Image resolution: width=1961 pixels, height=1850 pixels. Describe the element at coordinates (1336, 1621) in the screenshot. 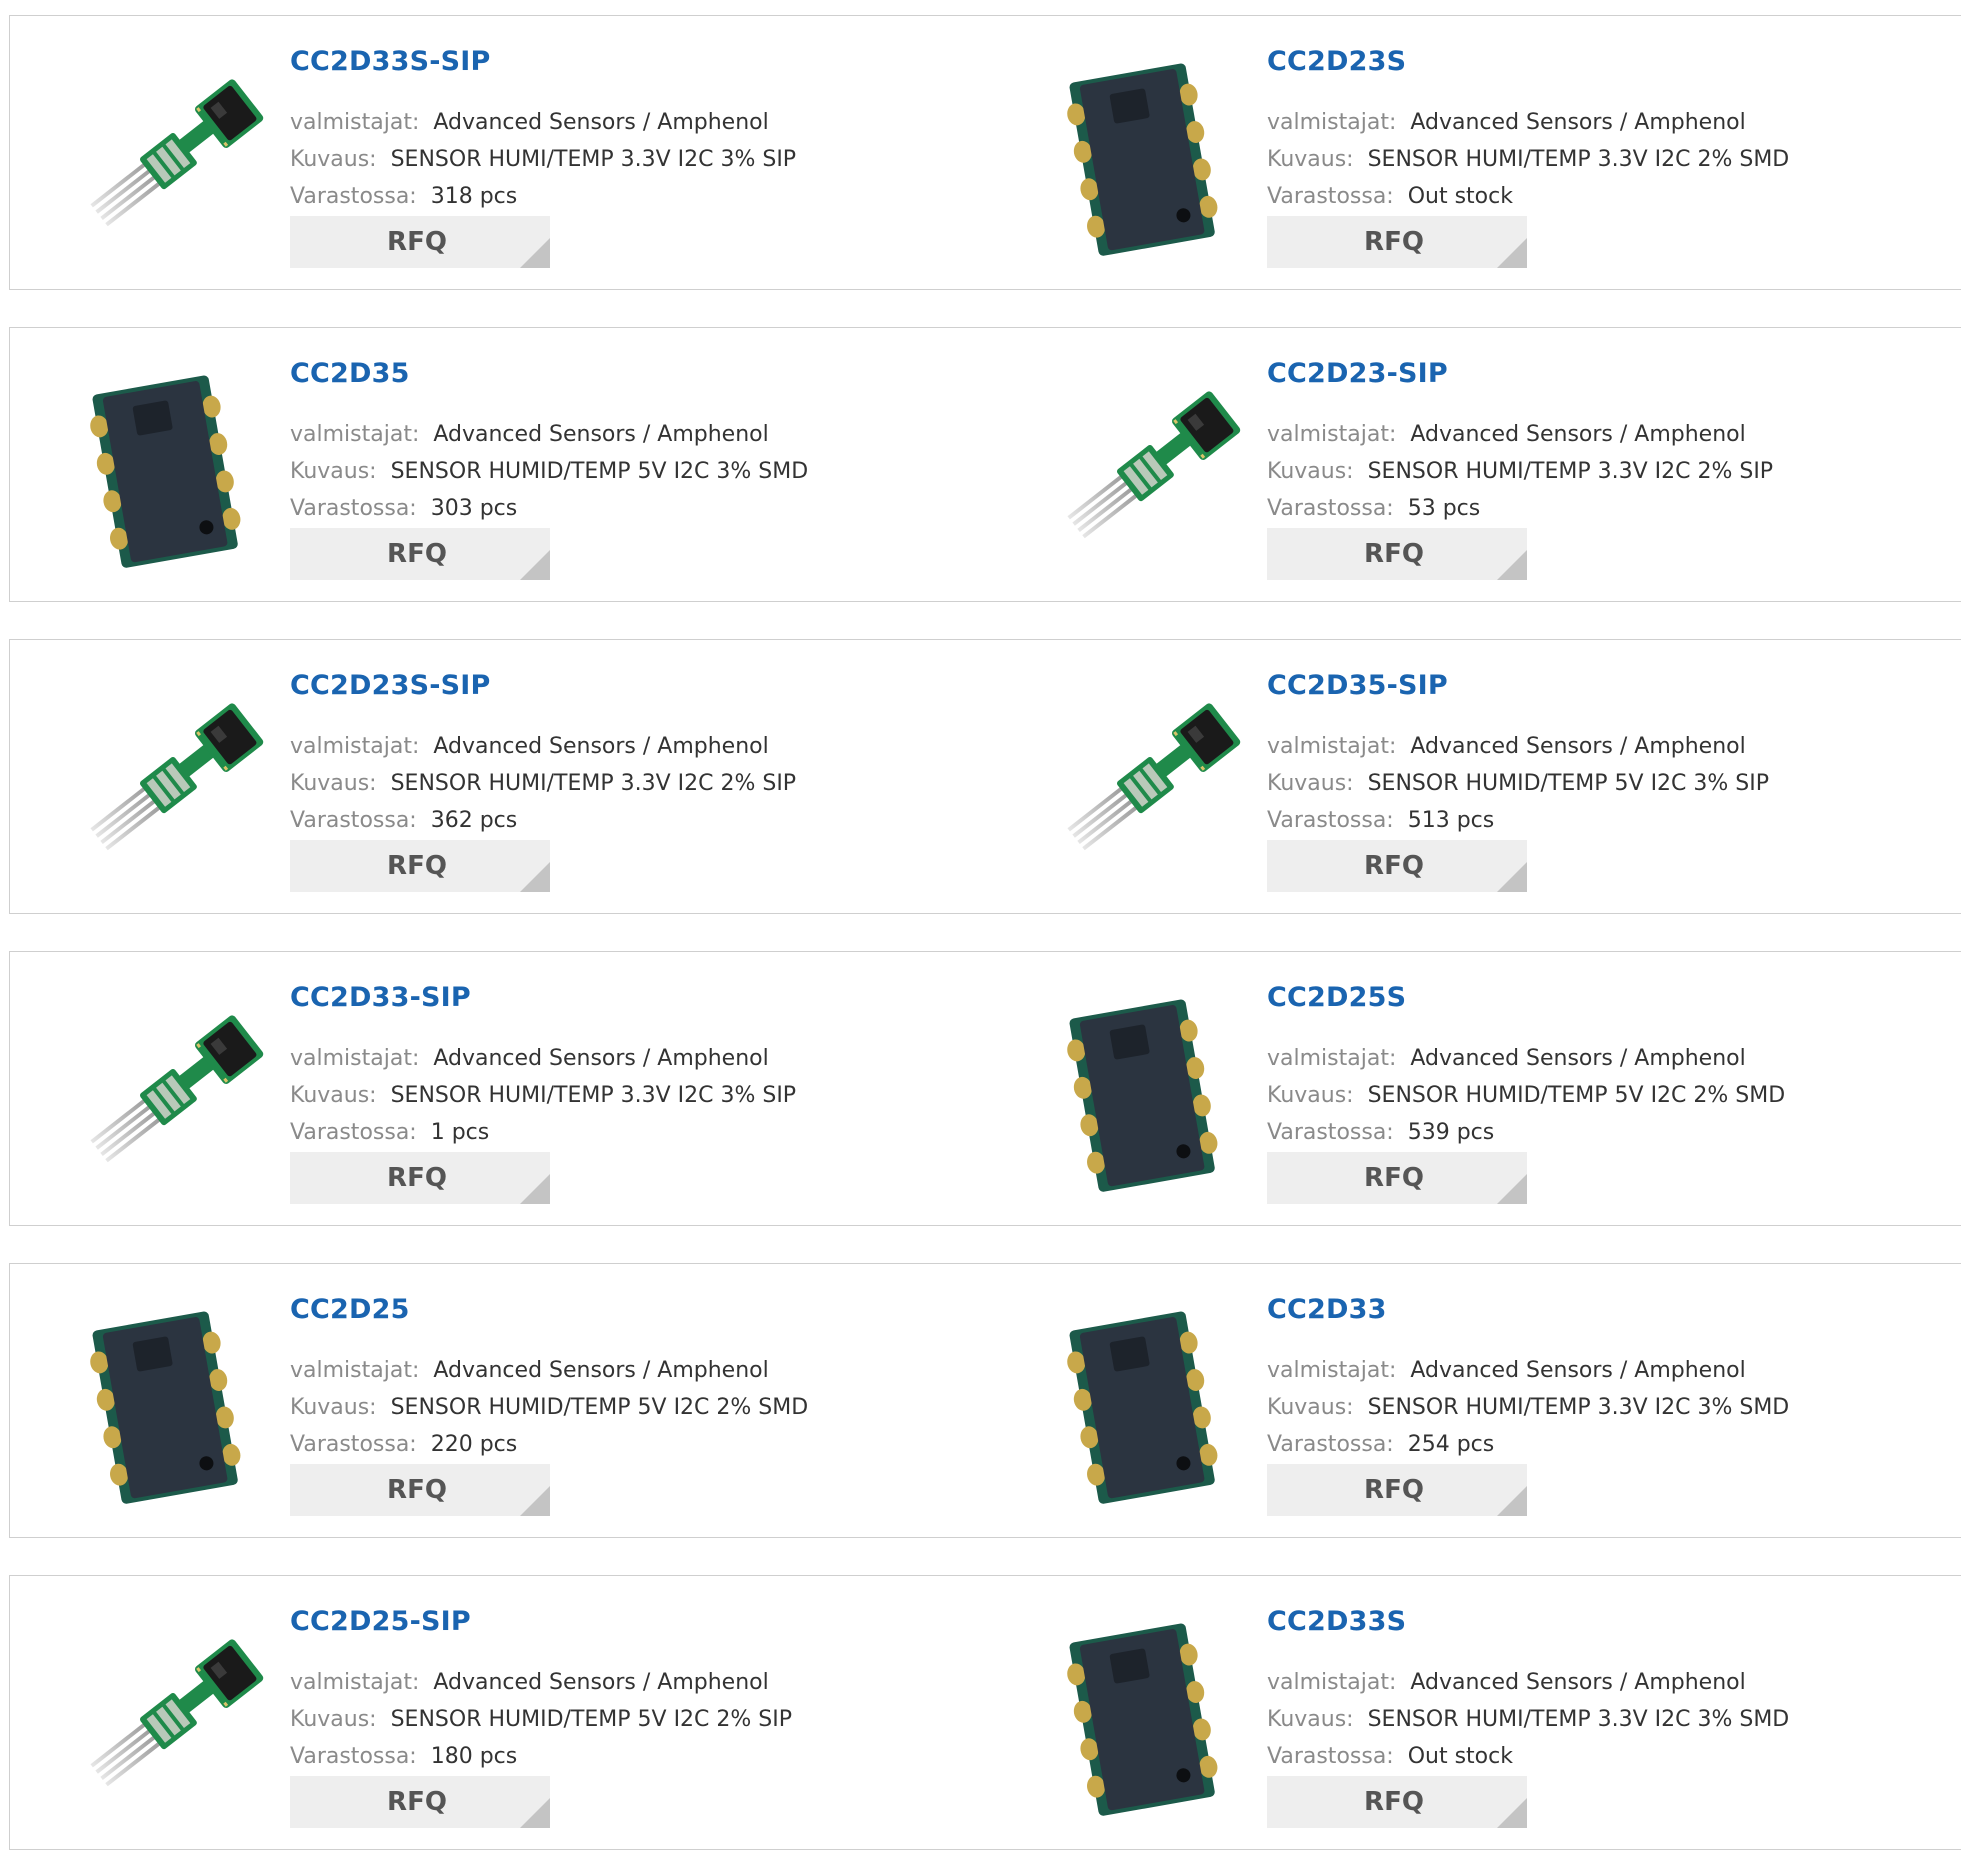

I see `product-title-link: CC2D33S` at that location.